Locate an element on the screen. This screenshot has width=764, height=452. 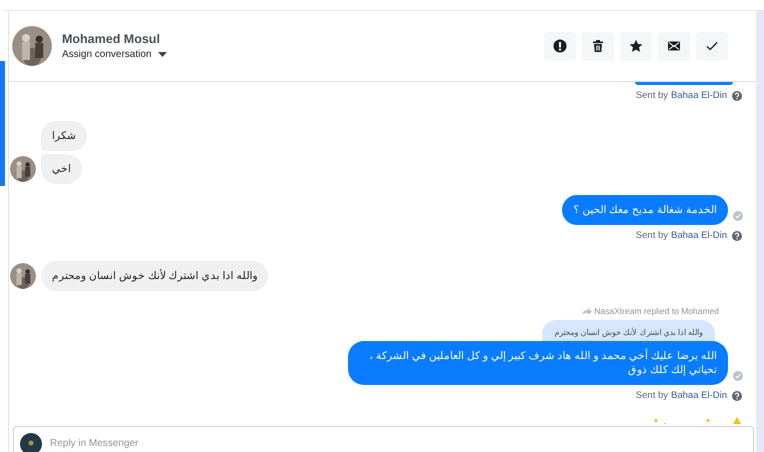
message-bubble: اخي is located at coordinates (61, 169).